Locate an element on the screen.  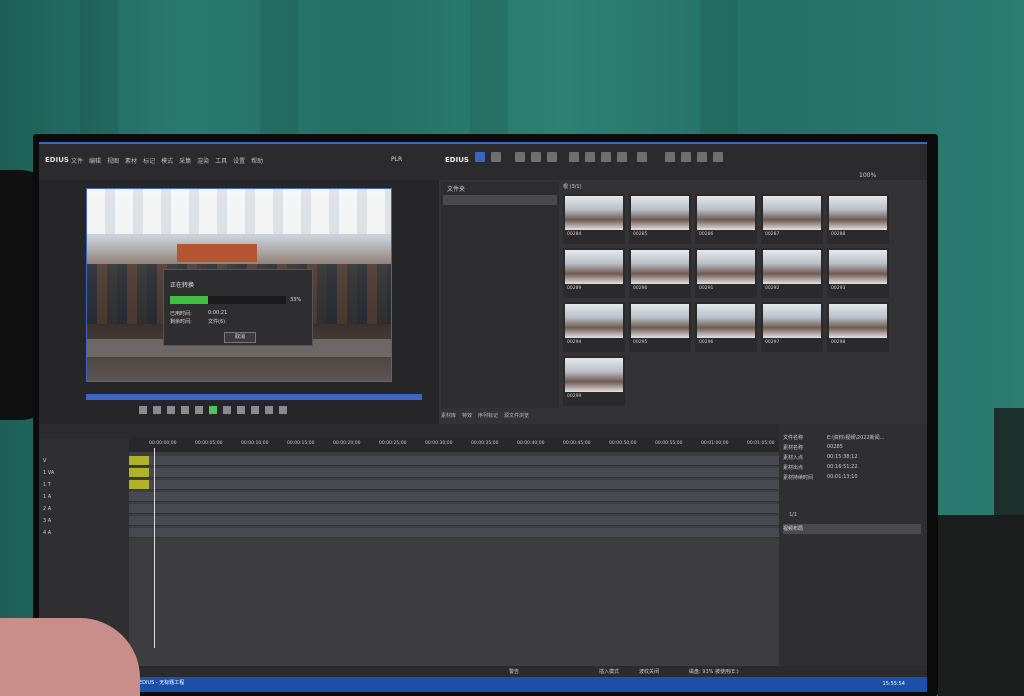
track-header: 1 T is located at coordinates (47, 485).